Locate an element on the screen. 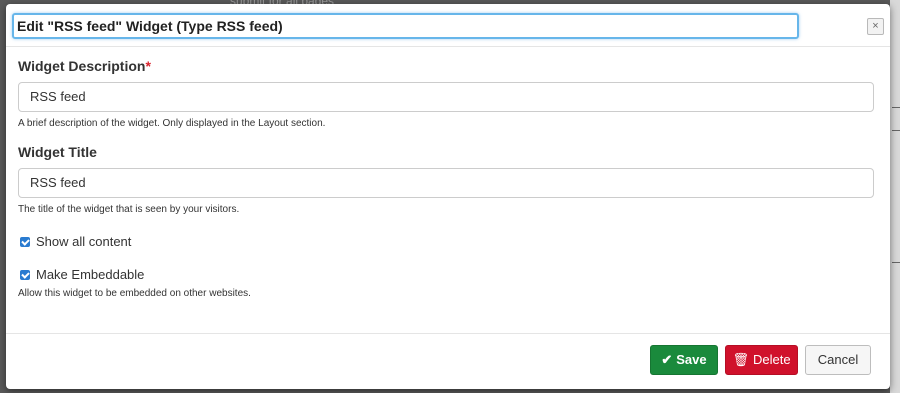 This screenshot has width=900, height=393. save-button: ✔ Save is located at coordinates (684, 360).